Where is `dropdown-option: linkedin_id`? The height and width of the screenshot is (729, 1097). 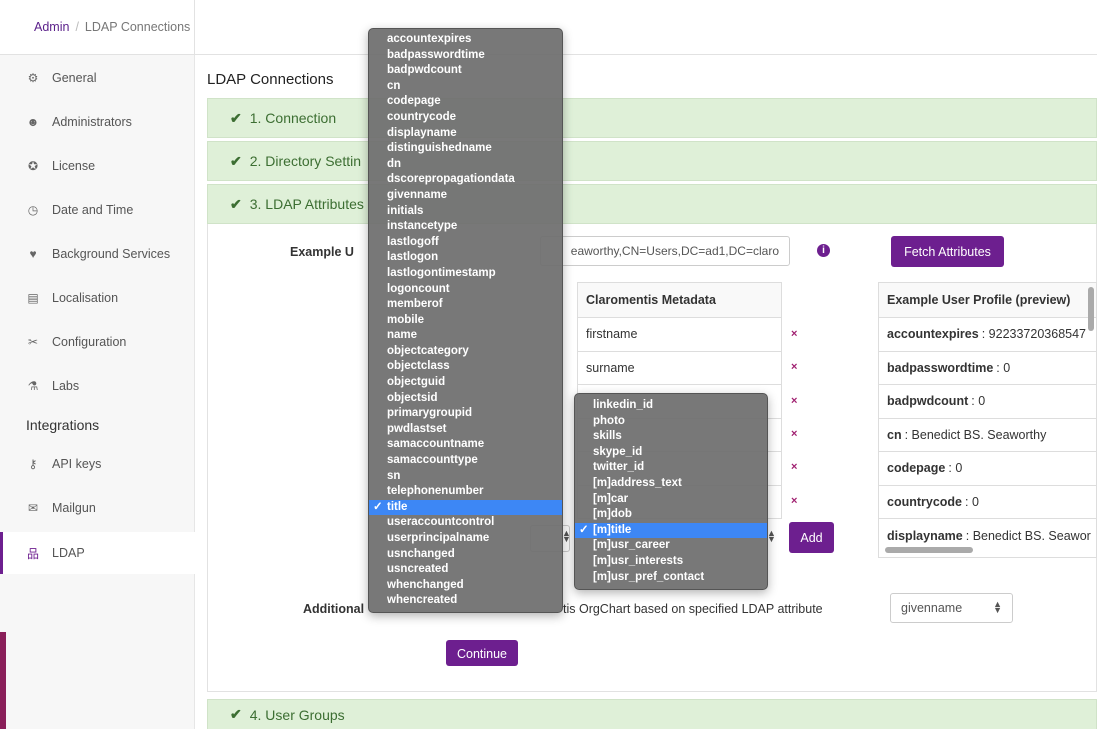 dropdown-option: linkedin_id is located at coordinates (671, 406).